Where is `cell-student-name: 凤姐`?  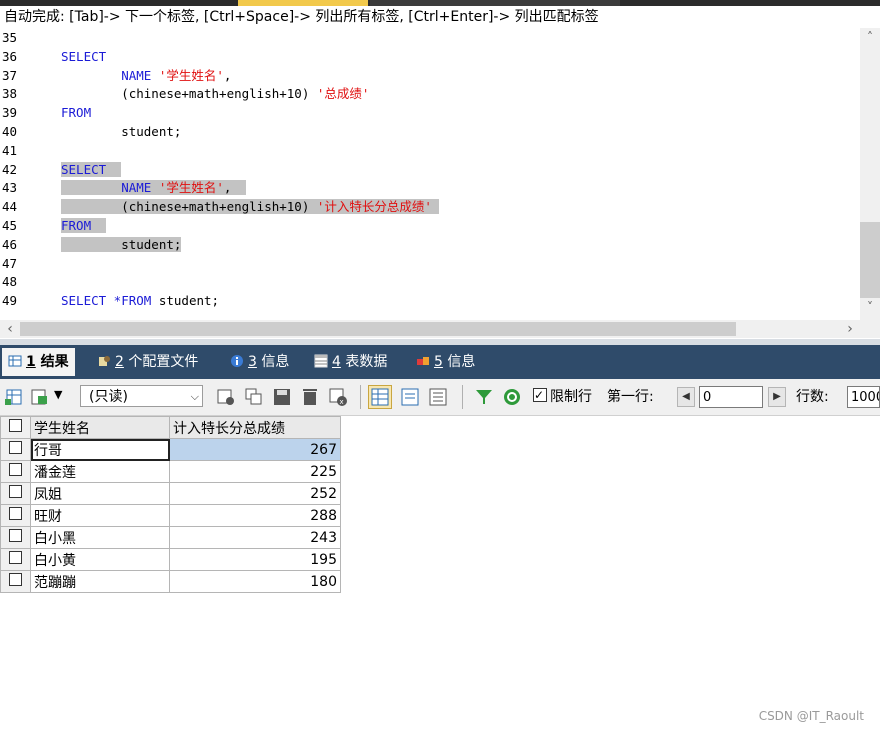 cell-student-name: 凤姐 is located at coordinates (100, 493).